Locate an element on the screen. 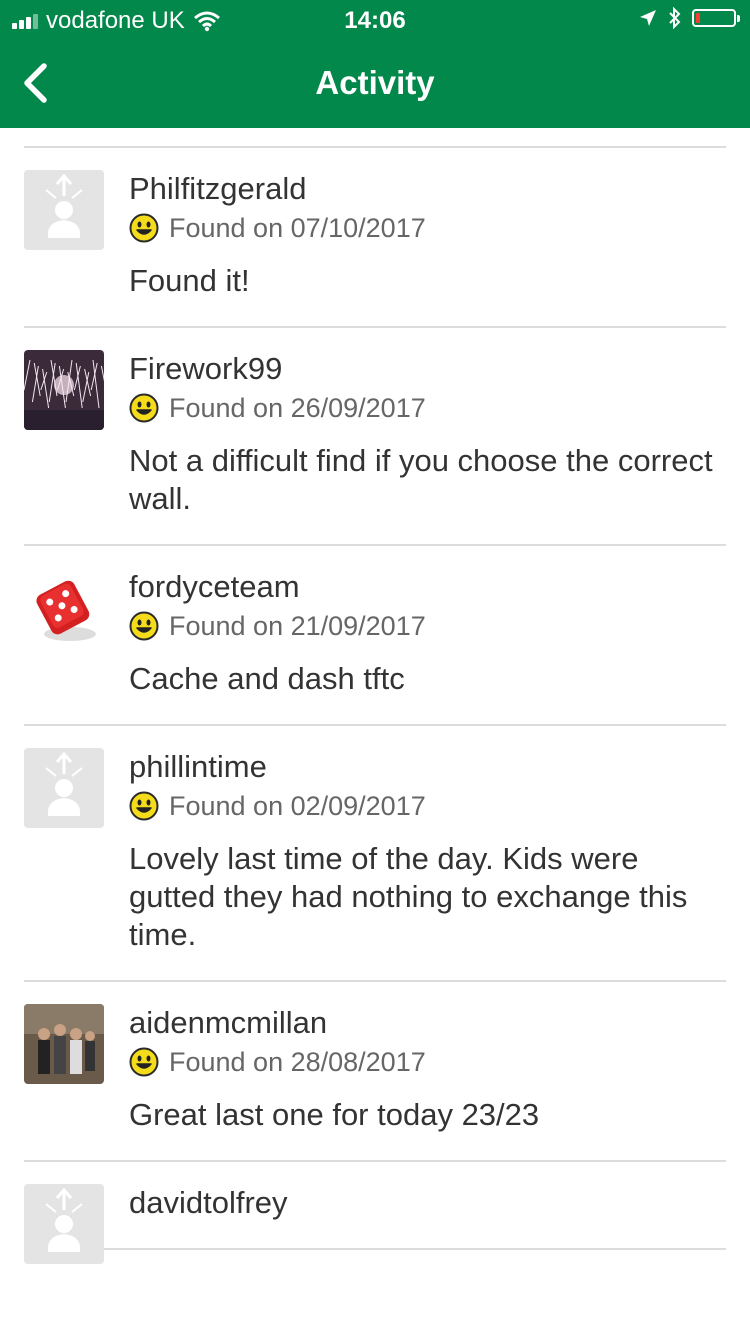 This screenshot has height=1334, width=750. nav-bar: Activity is located at coordinates (375, 84).